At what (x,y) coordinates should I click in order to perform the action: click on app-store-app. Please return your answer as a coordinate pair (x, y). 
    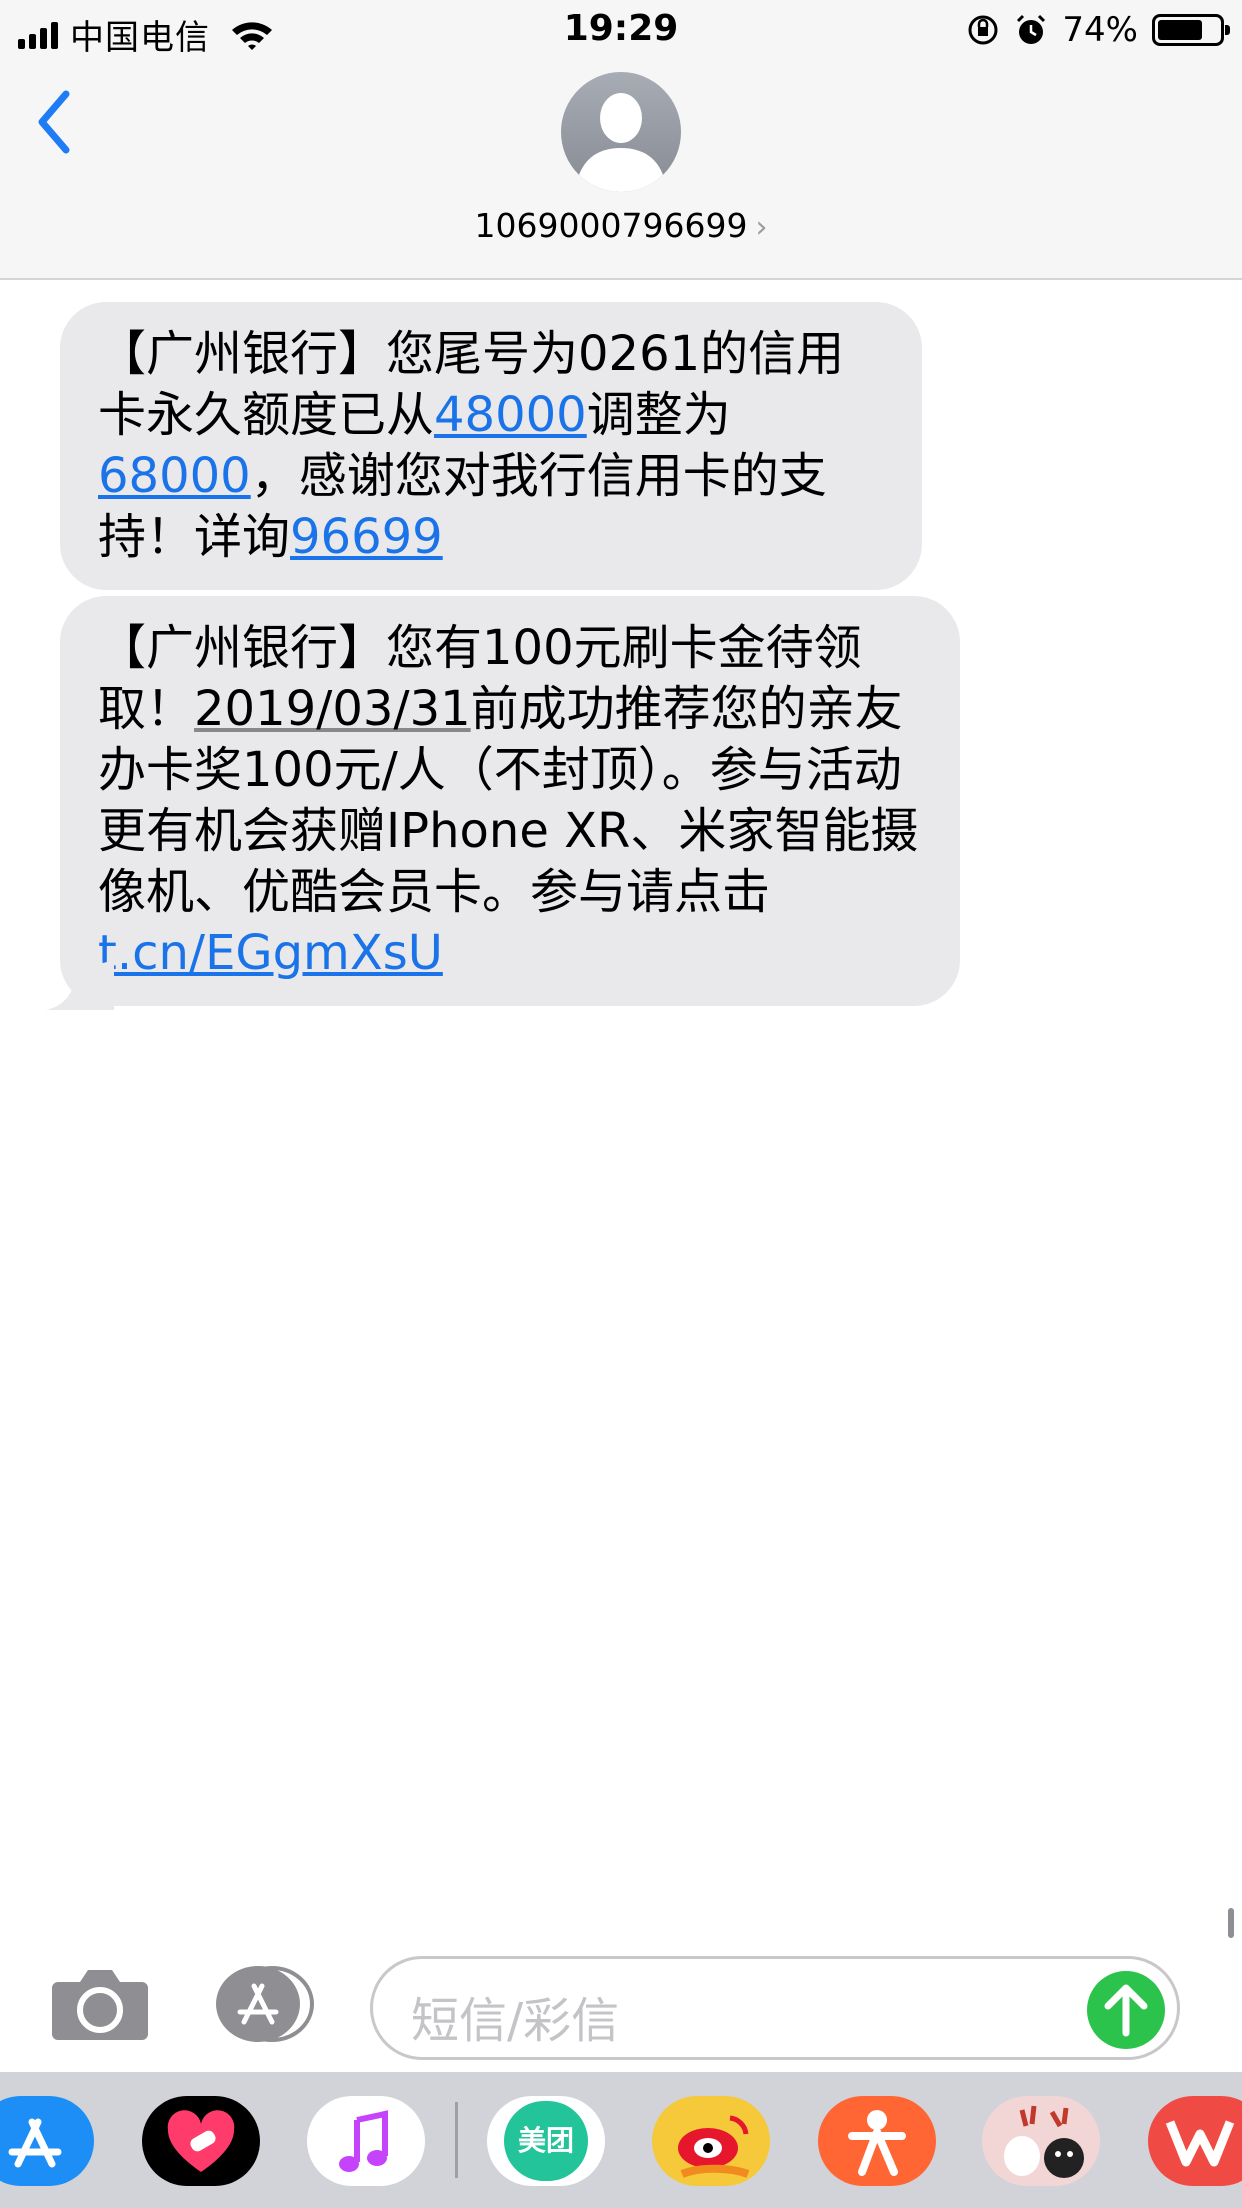
    Looking at the image, I should click on (47, 2141).